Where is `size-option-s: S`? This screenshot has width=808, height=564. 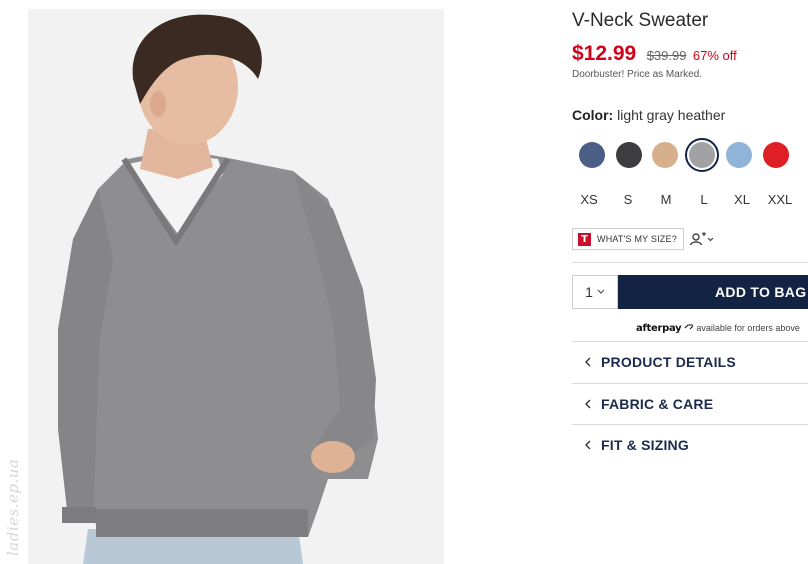 size-option-s: S is located at coordinates (628, 199).